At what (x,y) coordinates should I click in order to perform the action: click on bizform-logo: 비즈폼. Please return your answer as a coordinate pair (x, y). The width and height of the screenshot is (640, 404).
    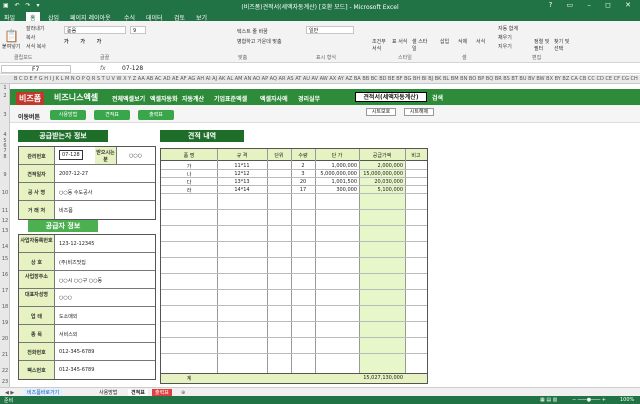
    Looking at the image, I should click on (30, 98).